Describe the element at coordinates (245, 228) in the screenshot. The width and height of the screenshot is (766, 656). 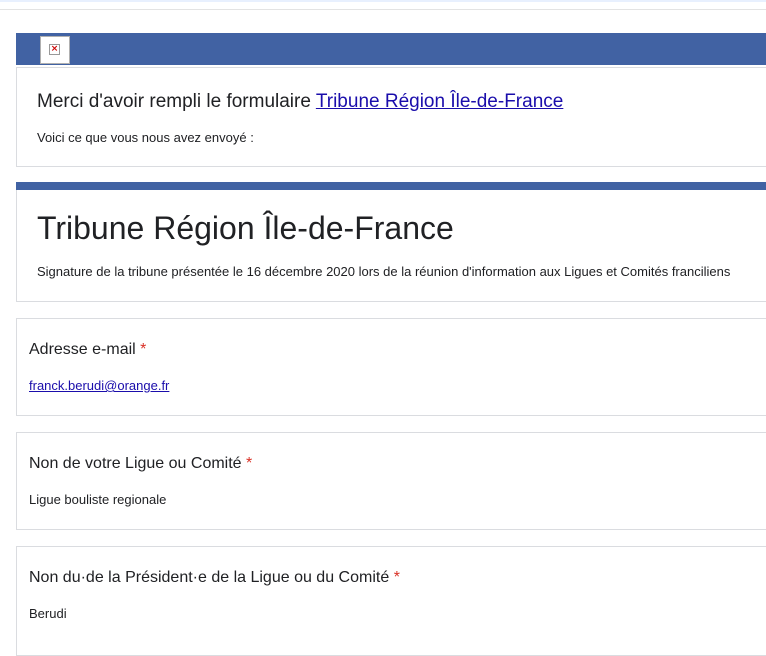
I see `form-title: Tribune Région Île-de-France` at that location.